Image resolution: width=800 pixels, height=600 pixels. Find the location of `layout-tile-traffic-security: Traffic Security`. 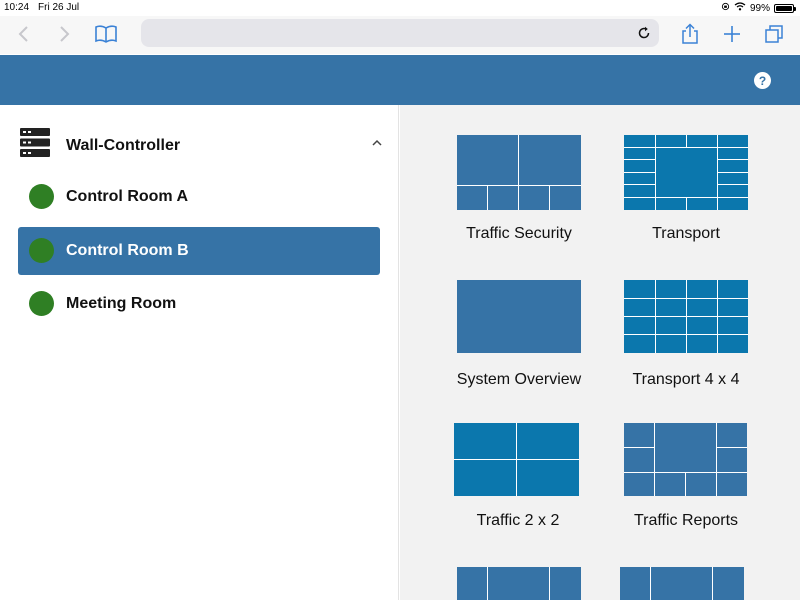

layout-tile-traffic-security: Traffic Security is located at coordinates (519, 188).